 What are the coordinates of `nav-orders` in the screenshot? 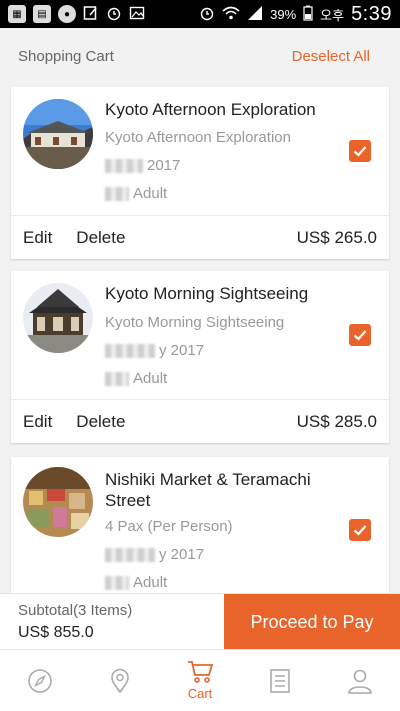 It's located at (280, 681).